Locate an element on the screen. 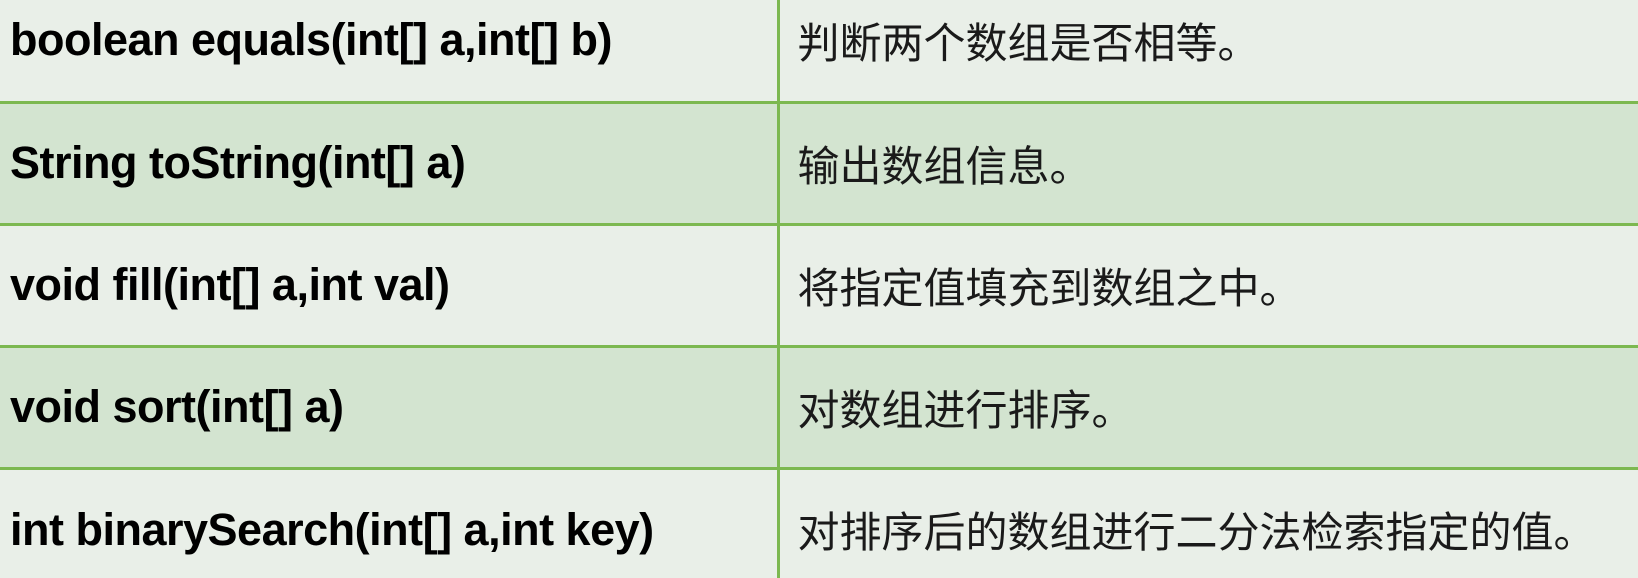 The height and width of the screenshot is (578, 1638). method-signature: void fill(int[] a,int val) is located at coordinates (230, 284).